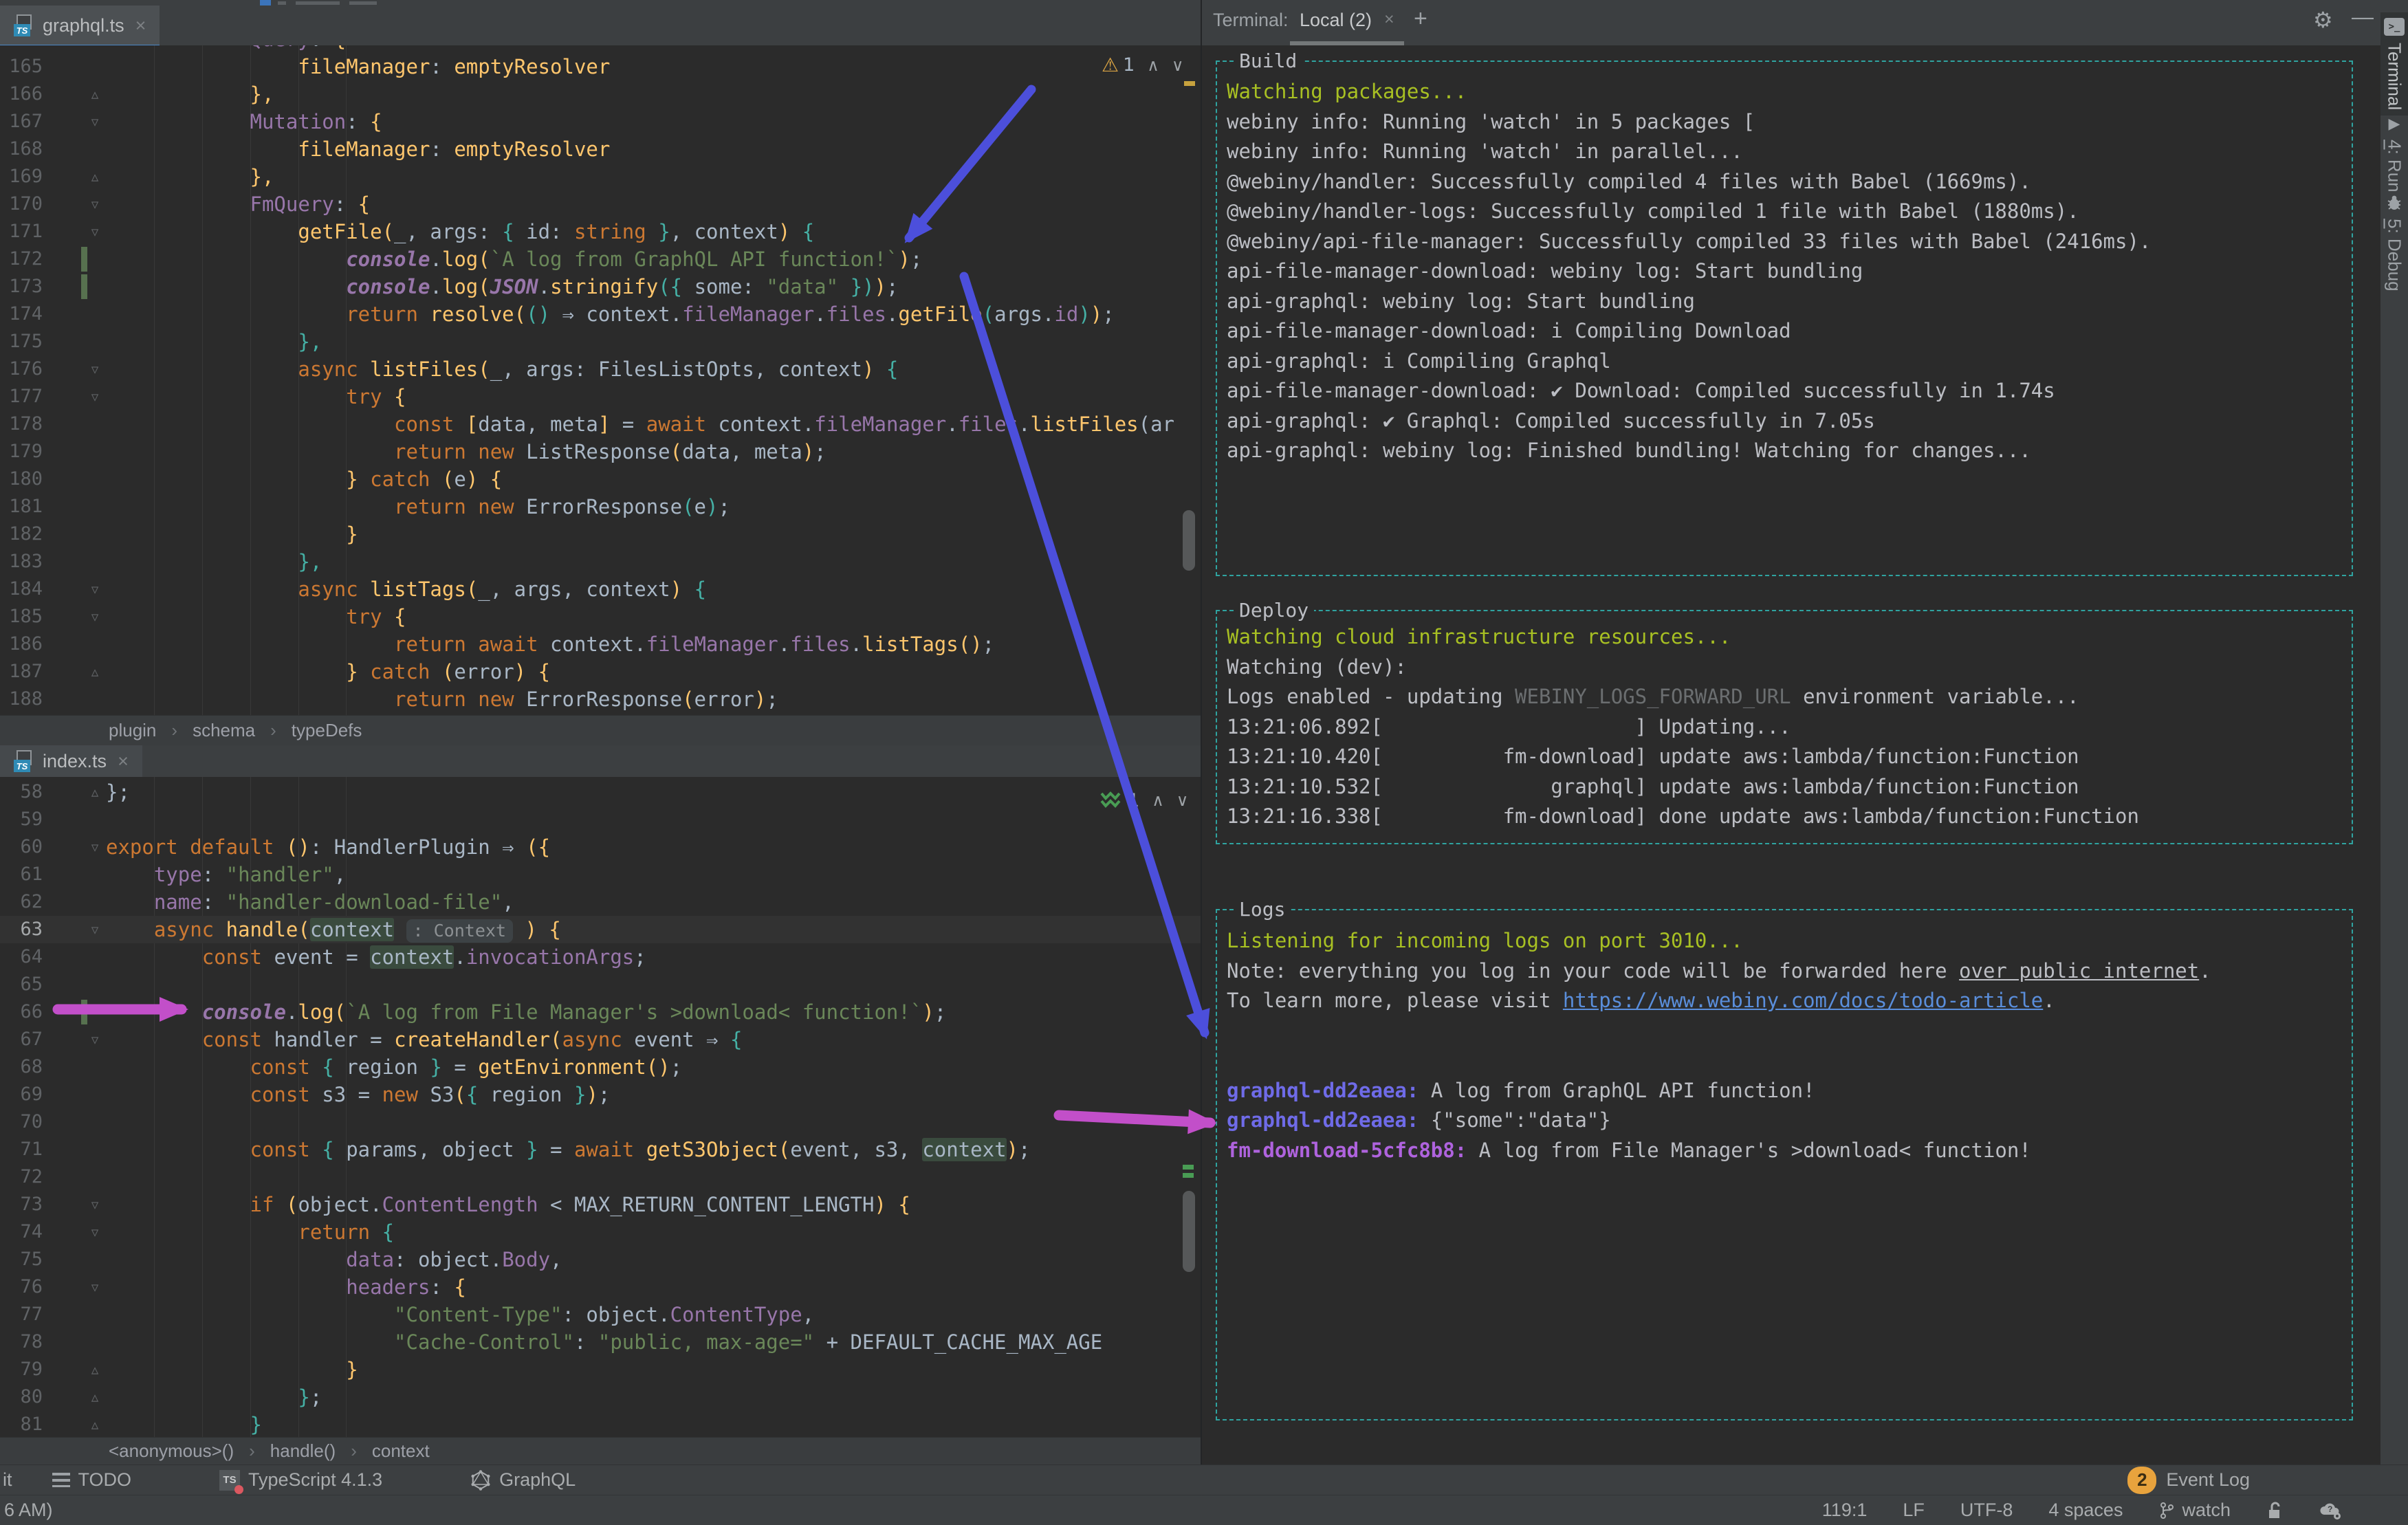 This screenshot has height=1525, width=2408. I want to click on toolbar-event-log-button: 2 Event Log, so click(2188, 1480).